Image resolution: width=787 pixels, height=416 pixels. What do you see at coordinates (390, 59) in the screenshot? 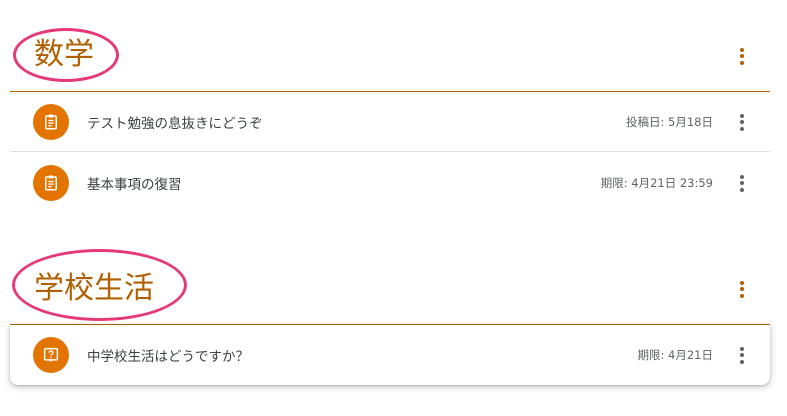
I see `topic-header-math: 数学` at bounding box center [390, 59].